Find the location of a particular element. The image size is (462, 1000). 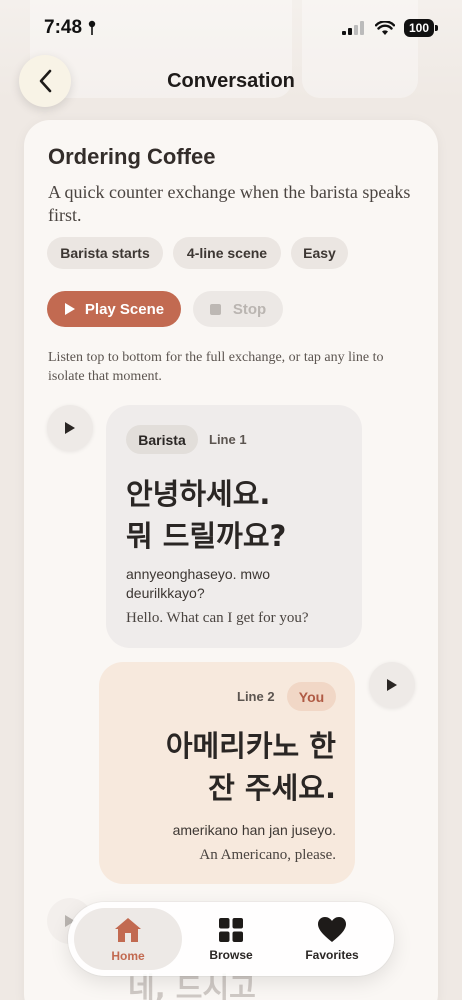

status-time: 7:48 is located at coordinates (70, 28).